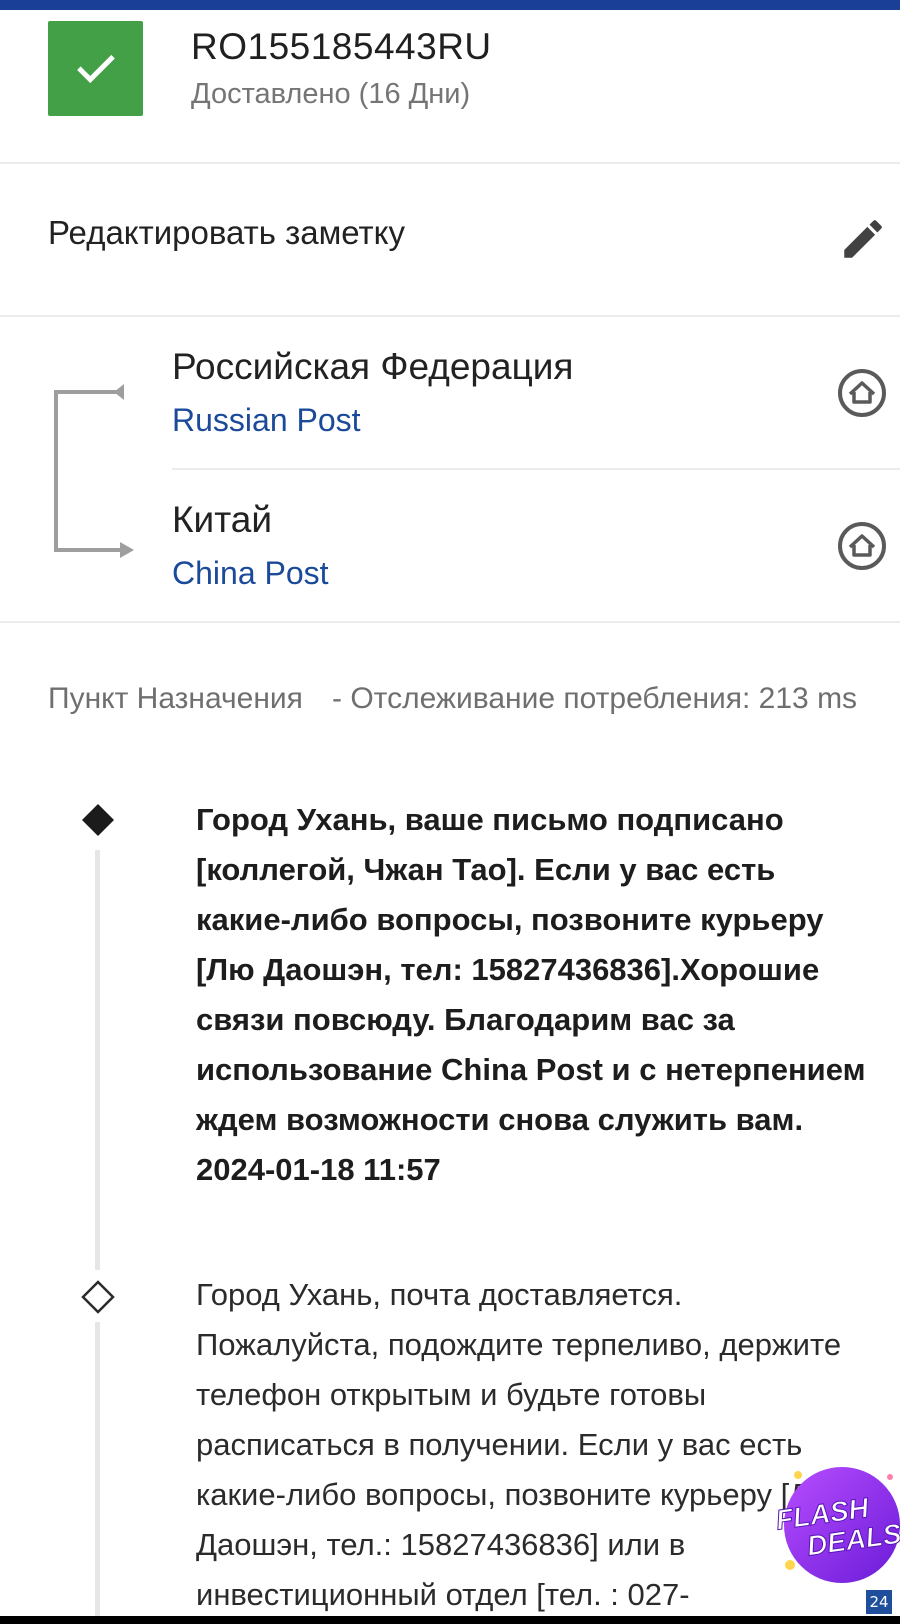  I want to click on destination-home-icon, so click(862, 546).